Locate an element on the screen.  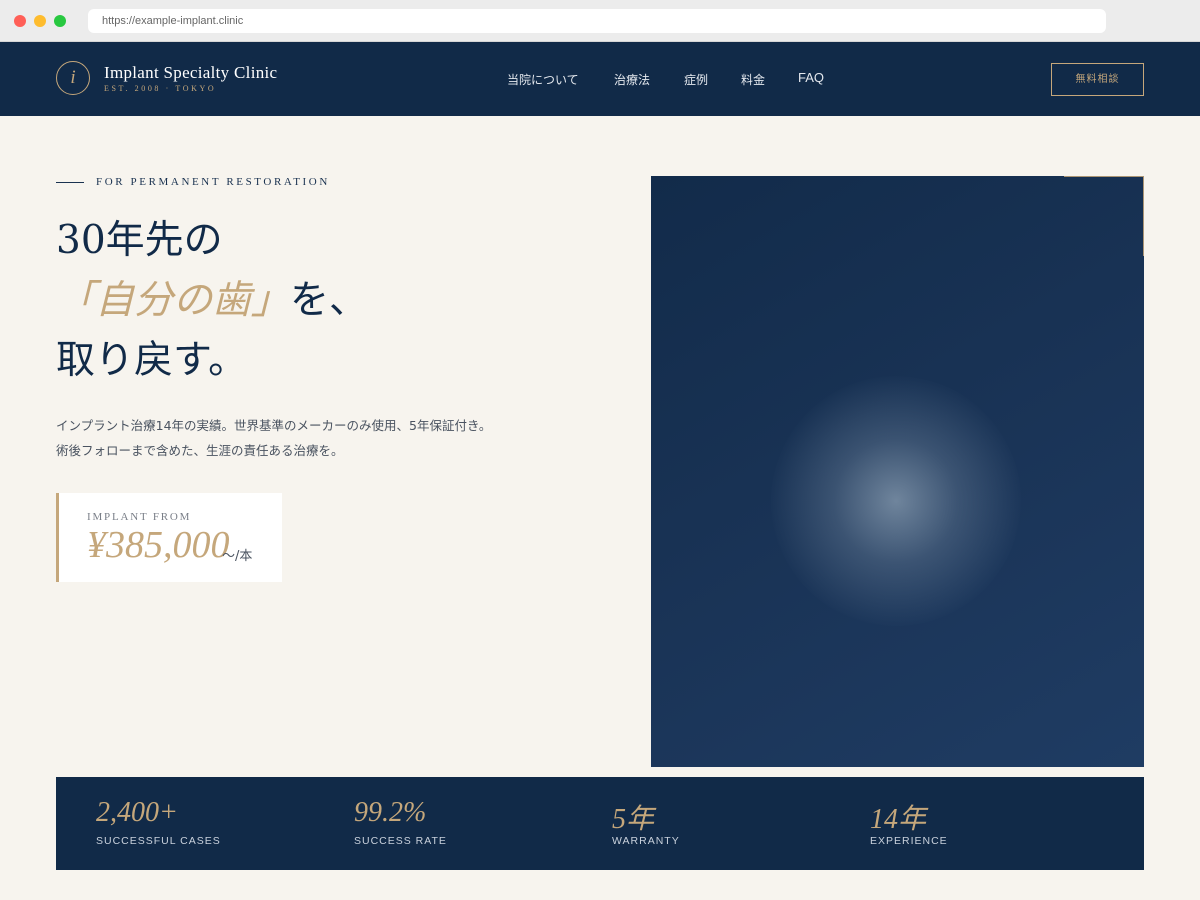
hero-image-glow is located at coordinates (896, 501).